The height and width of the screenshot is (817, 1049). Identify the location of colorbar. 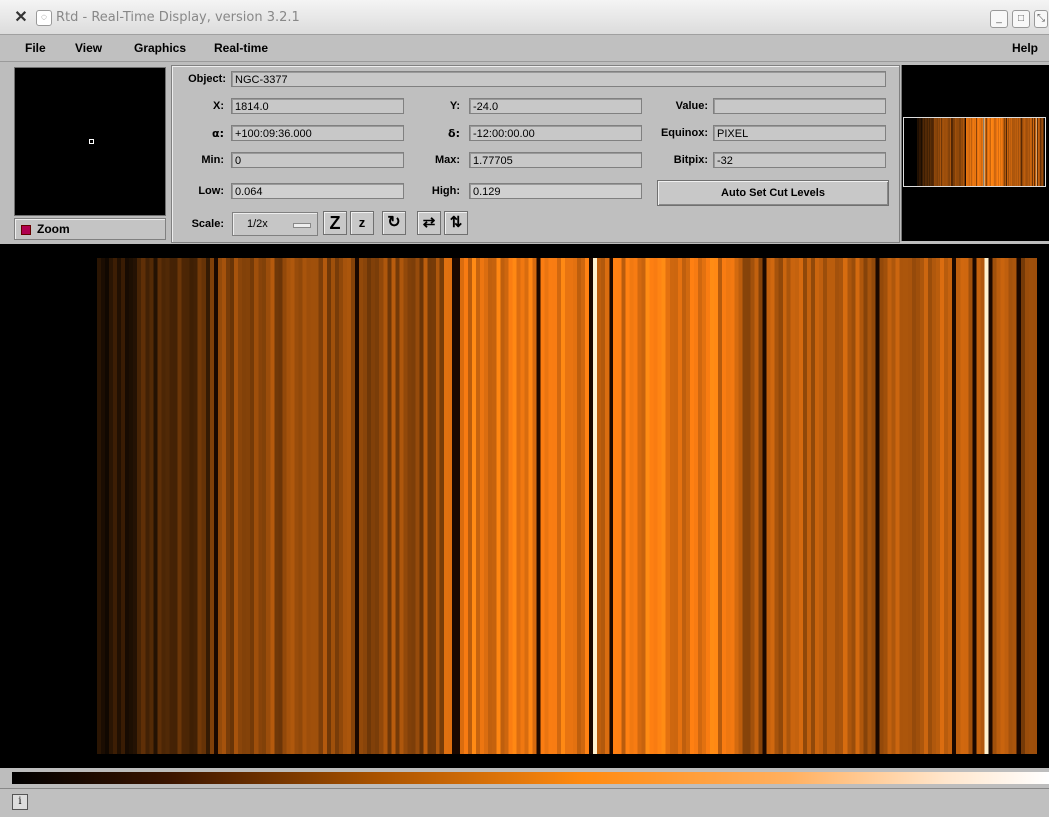
(530, 778).